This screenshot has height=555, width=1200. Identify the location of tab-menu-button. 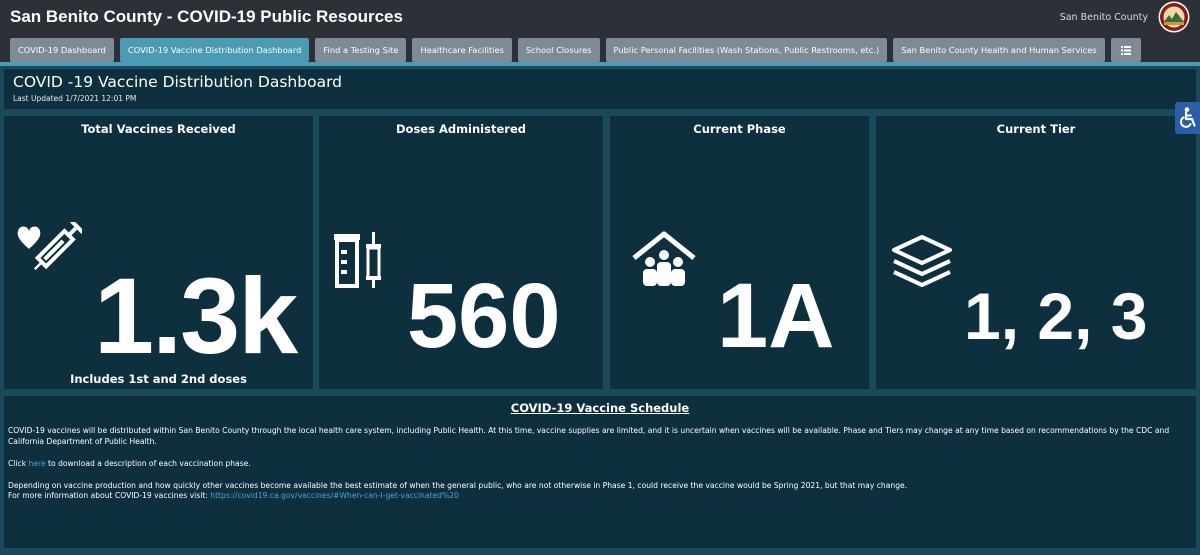
(1125, 50).